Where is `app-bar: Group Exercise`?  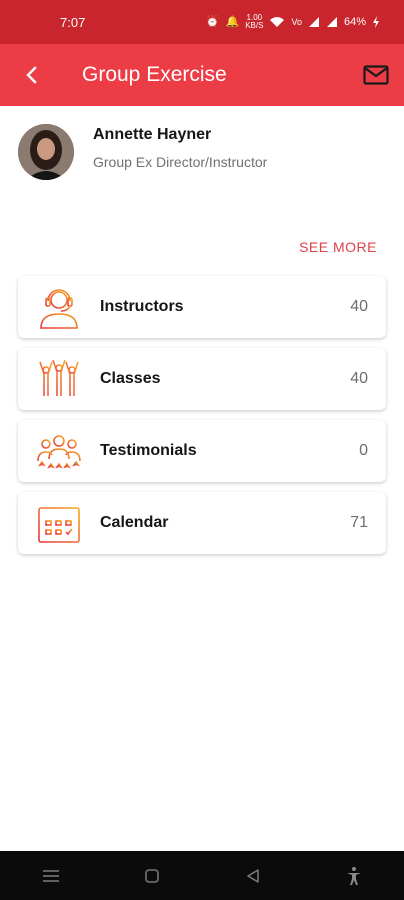 app-bar: Group Exercise is located at coordinates (202, 75).